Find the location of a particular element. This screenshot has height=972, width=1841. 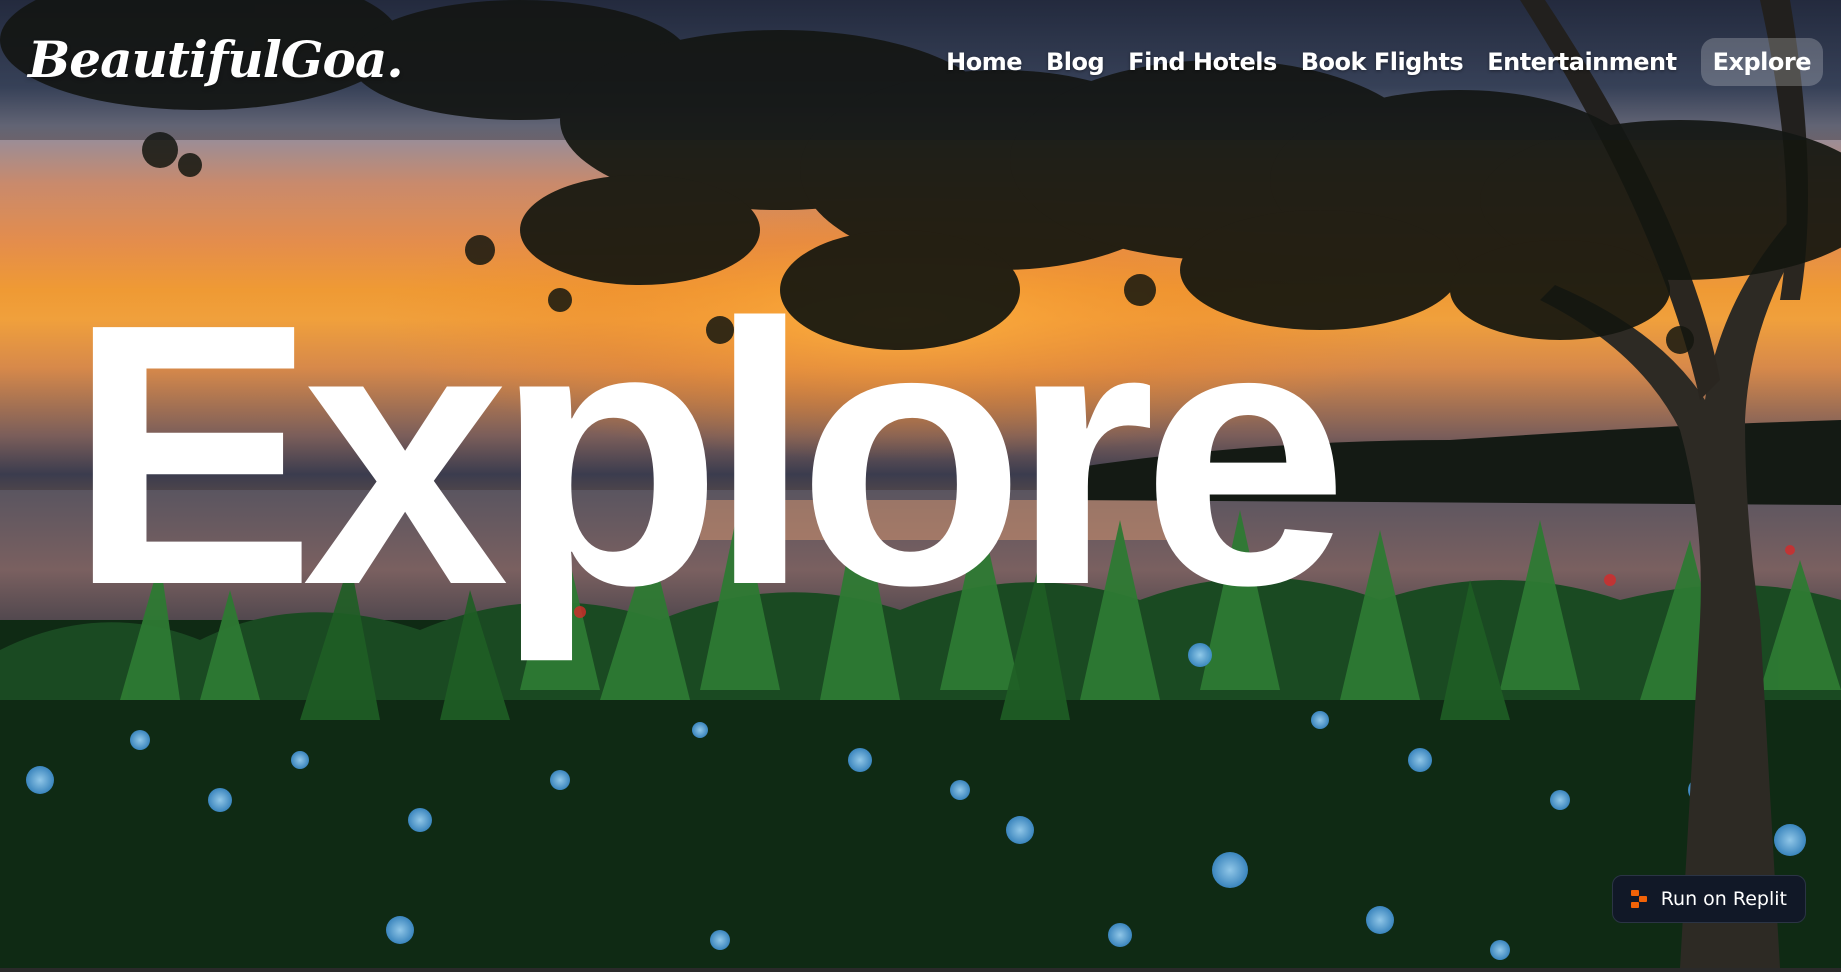

nav-item-blog: Blog is located at coordinates (1075, 62).